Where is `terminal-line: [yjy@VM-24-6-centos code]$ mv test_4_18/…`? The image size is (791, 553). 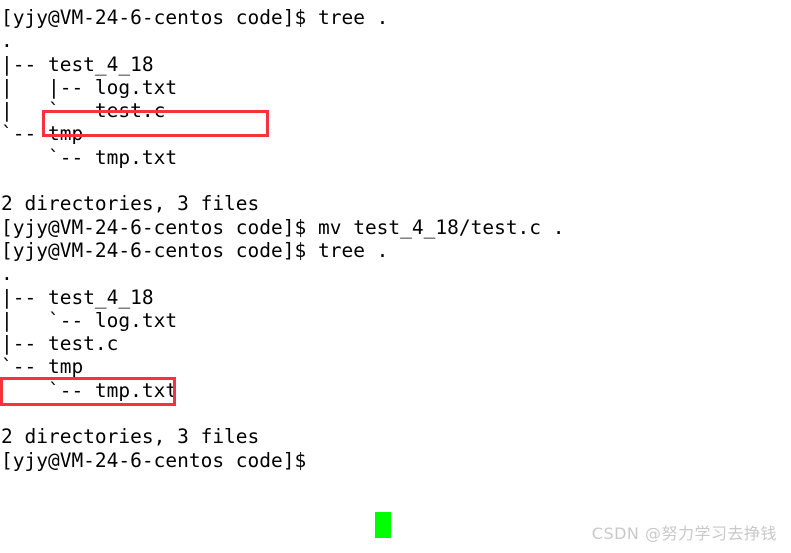 terminal-line: [yjy@VM-24-6-centos code]$ mv test_4_18/… is located at coordinates (283, 227).